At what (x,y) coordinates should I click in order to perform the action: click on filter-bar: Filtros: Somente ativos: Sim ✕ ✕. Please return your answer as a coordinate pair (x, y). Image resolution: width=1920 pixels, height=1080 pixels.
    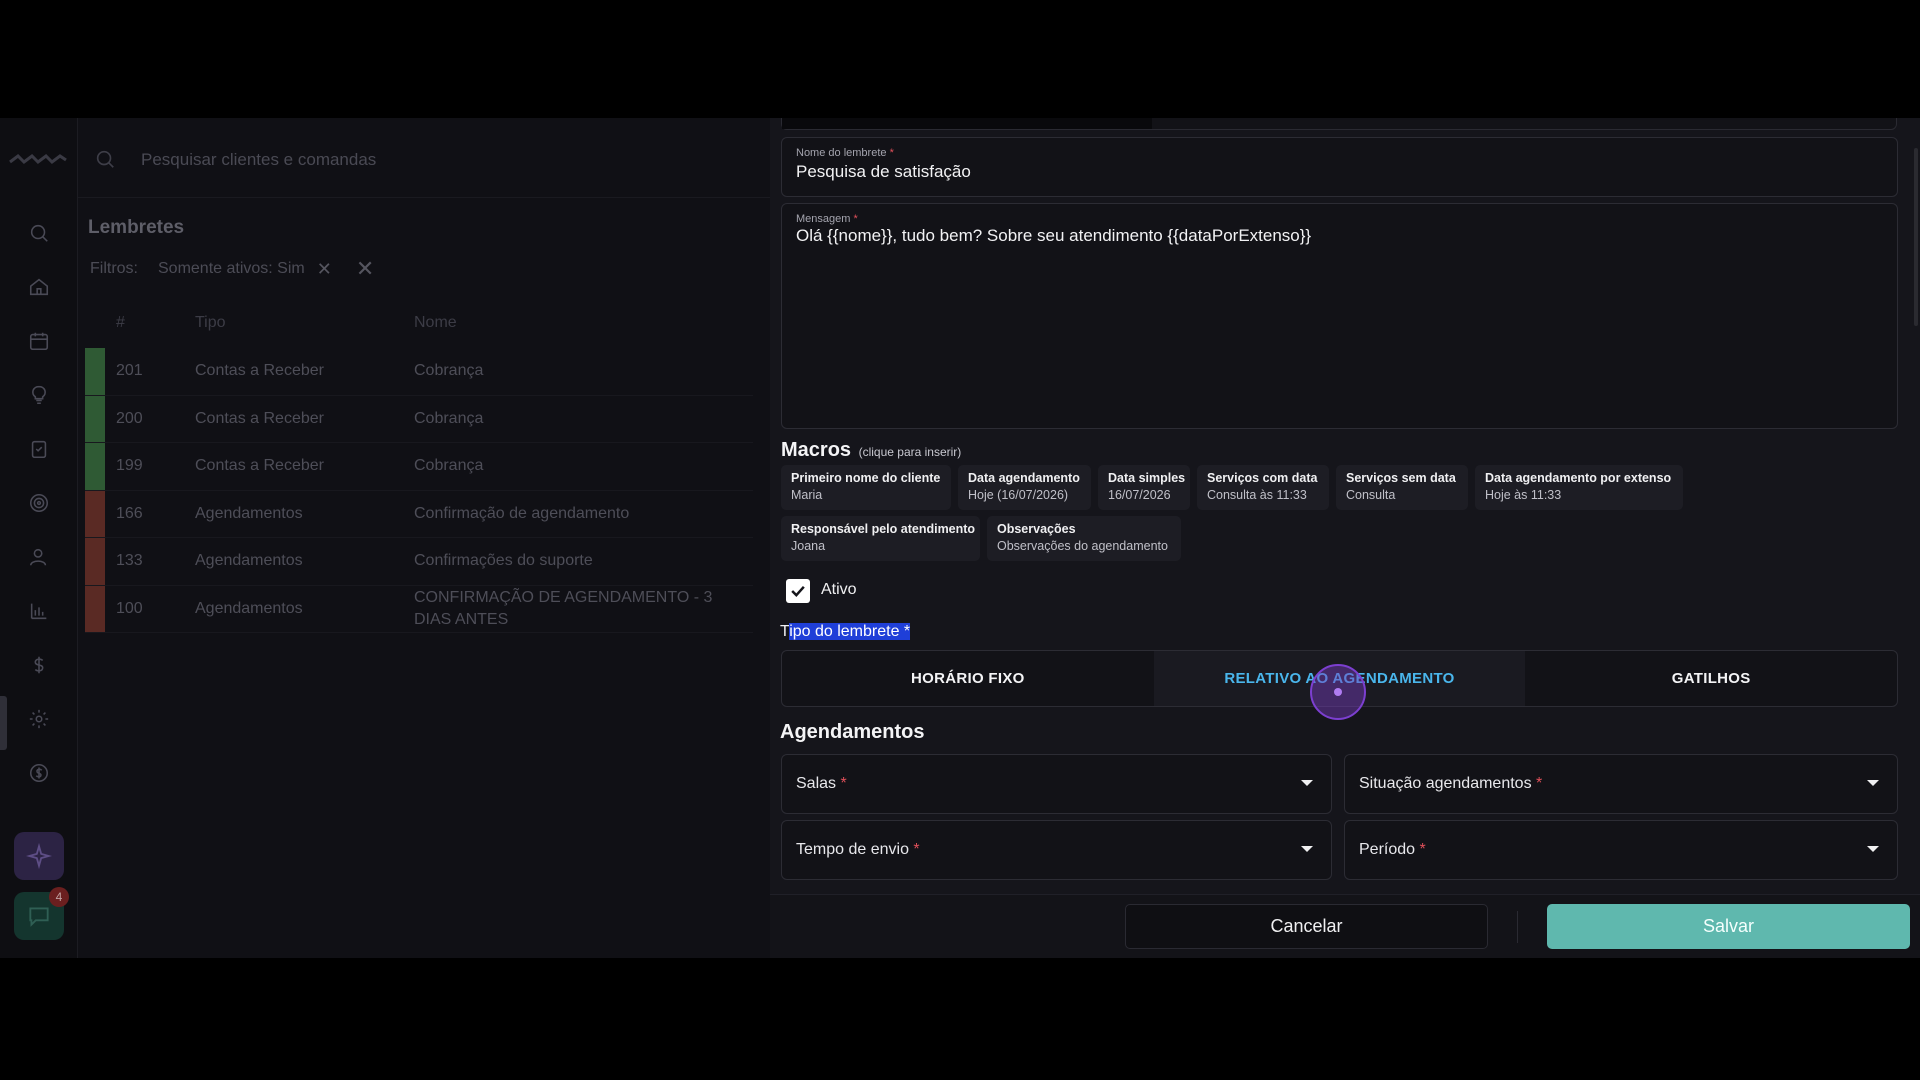
    Looking at the image, I should click on (232, 269).